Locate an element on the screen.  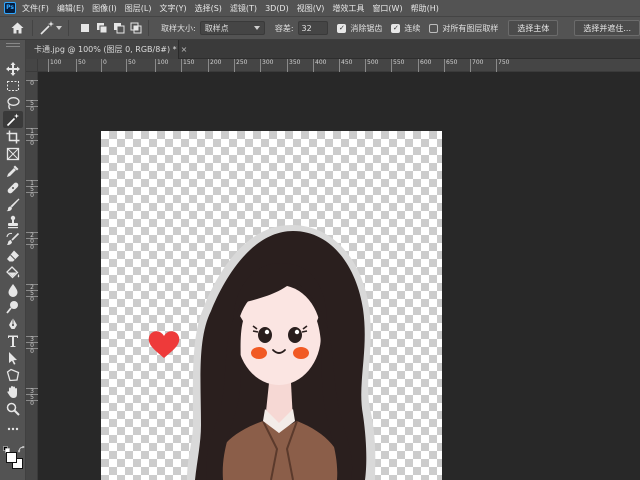
zoom-tool is located at coordinates (13, 408).